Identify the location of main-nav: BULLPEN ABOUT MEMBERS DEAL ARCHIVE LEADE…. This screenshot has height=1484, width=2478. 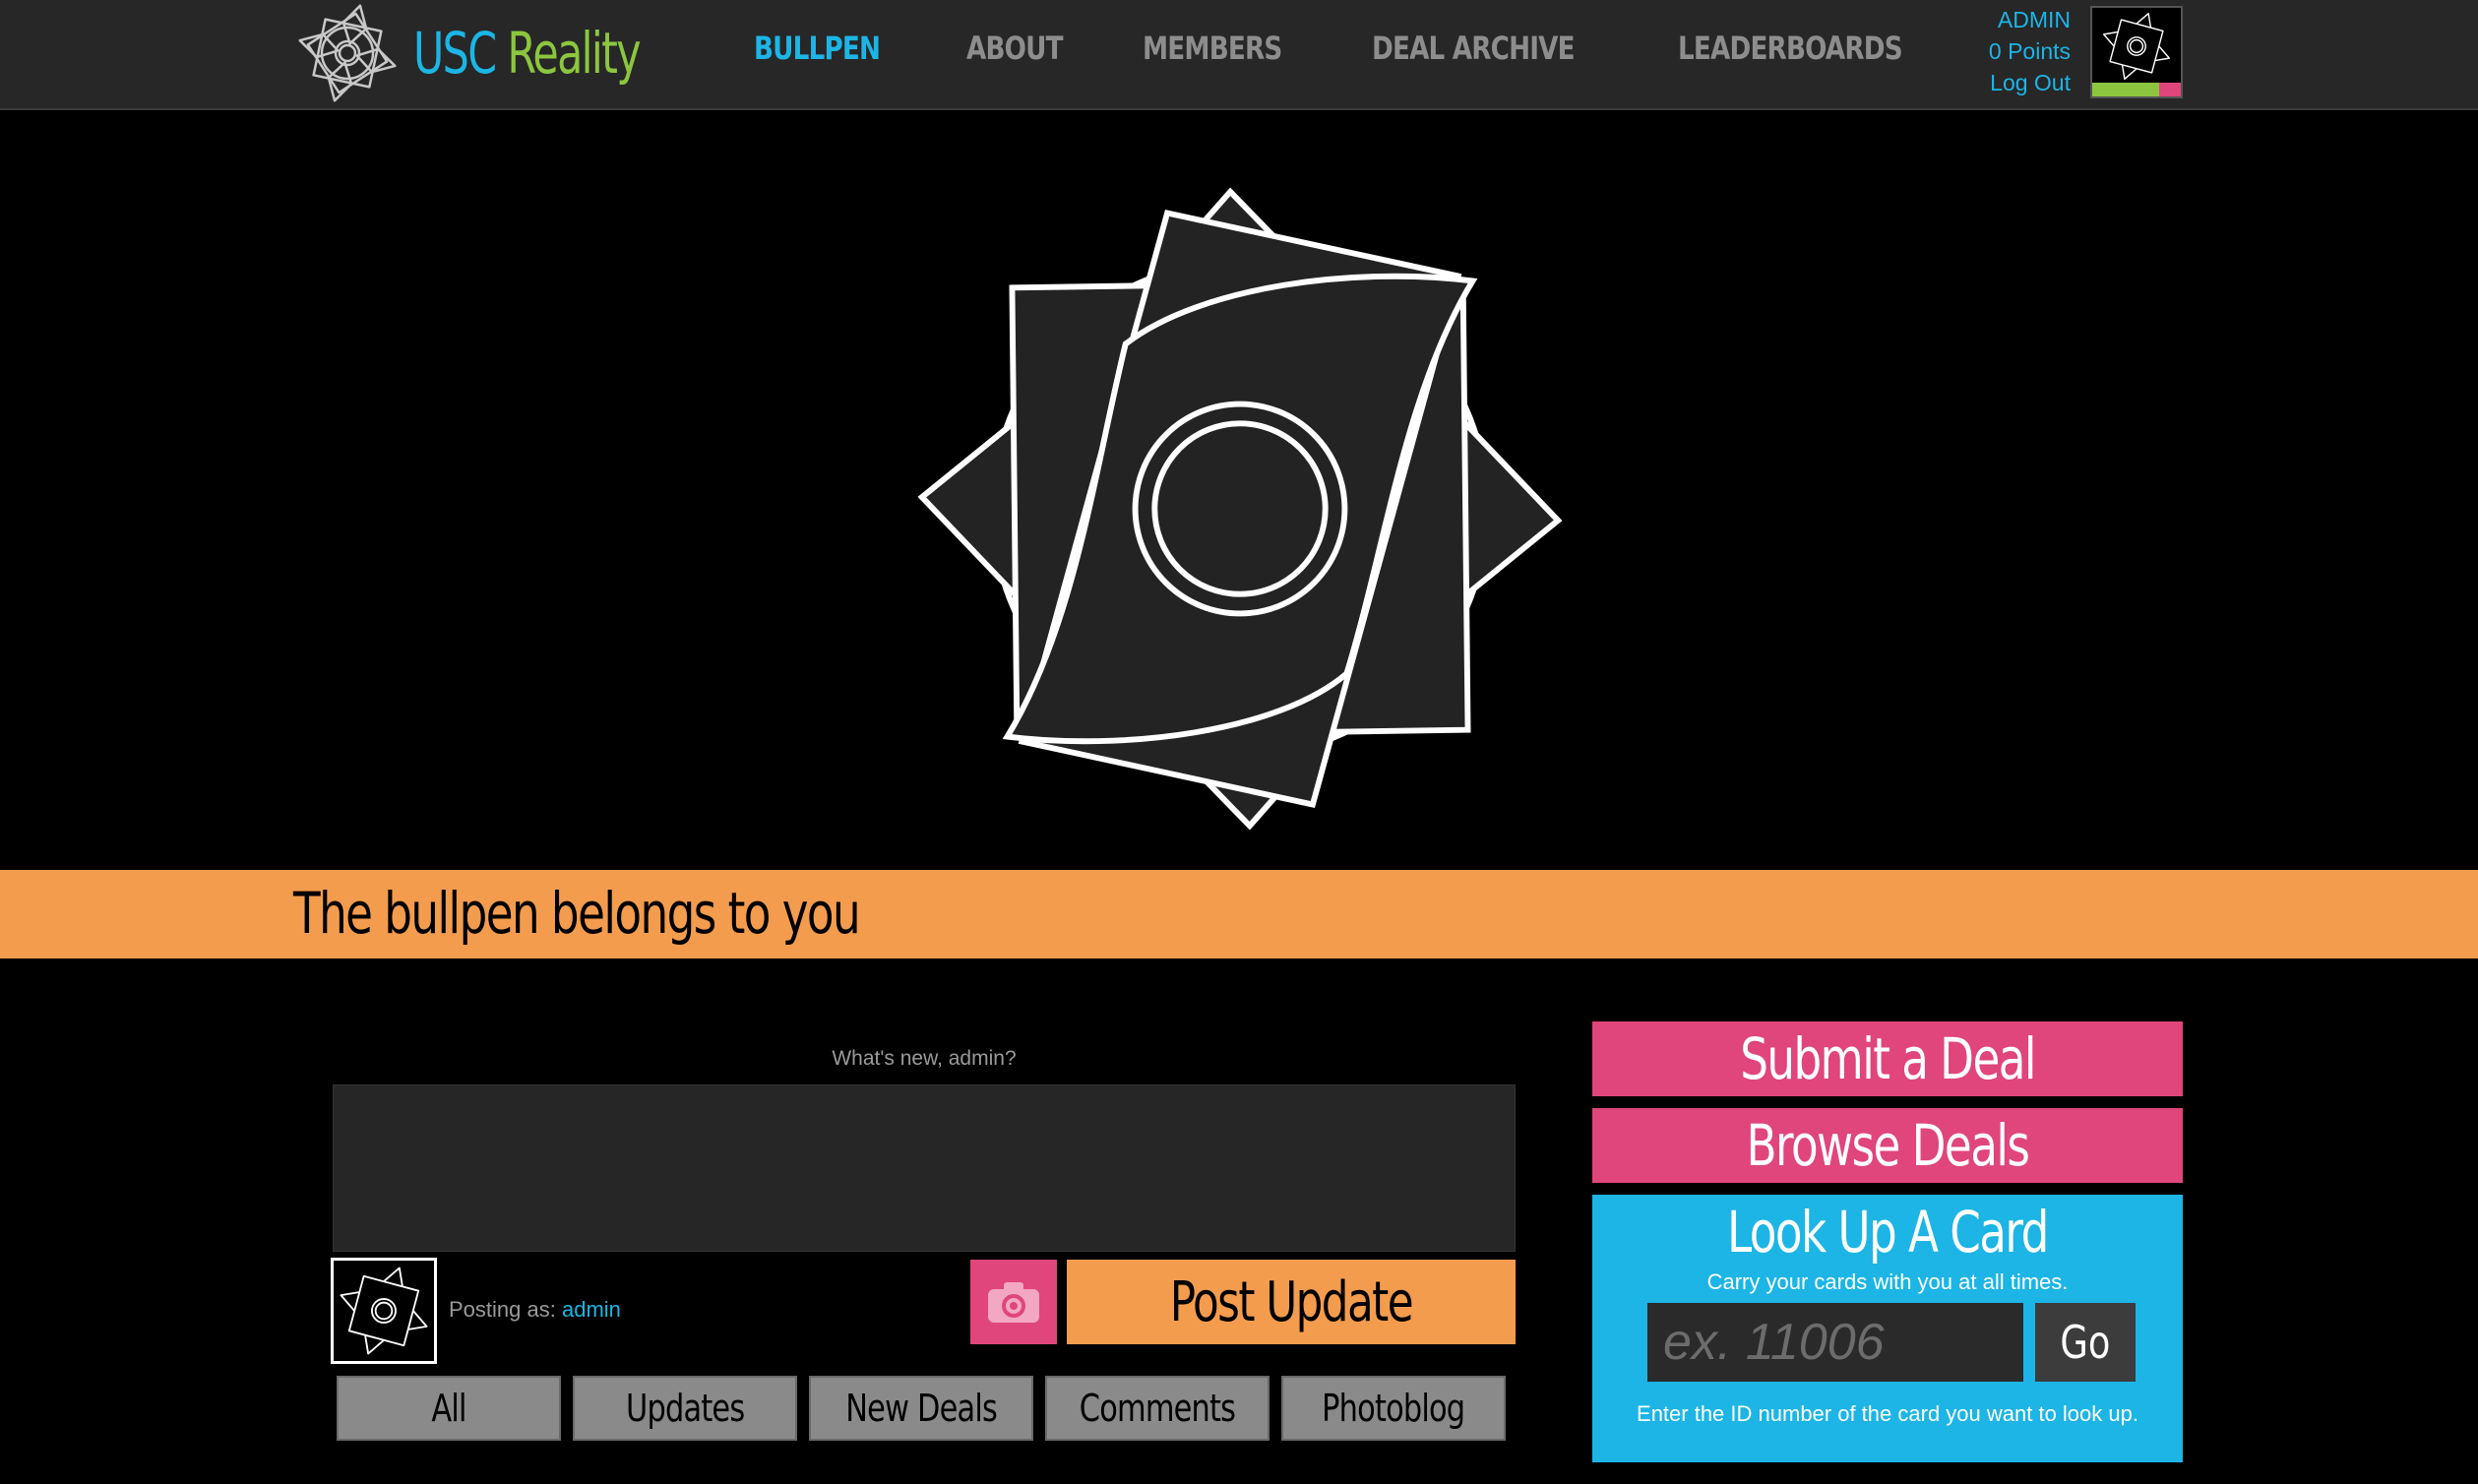
(1382, 49).